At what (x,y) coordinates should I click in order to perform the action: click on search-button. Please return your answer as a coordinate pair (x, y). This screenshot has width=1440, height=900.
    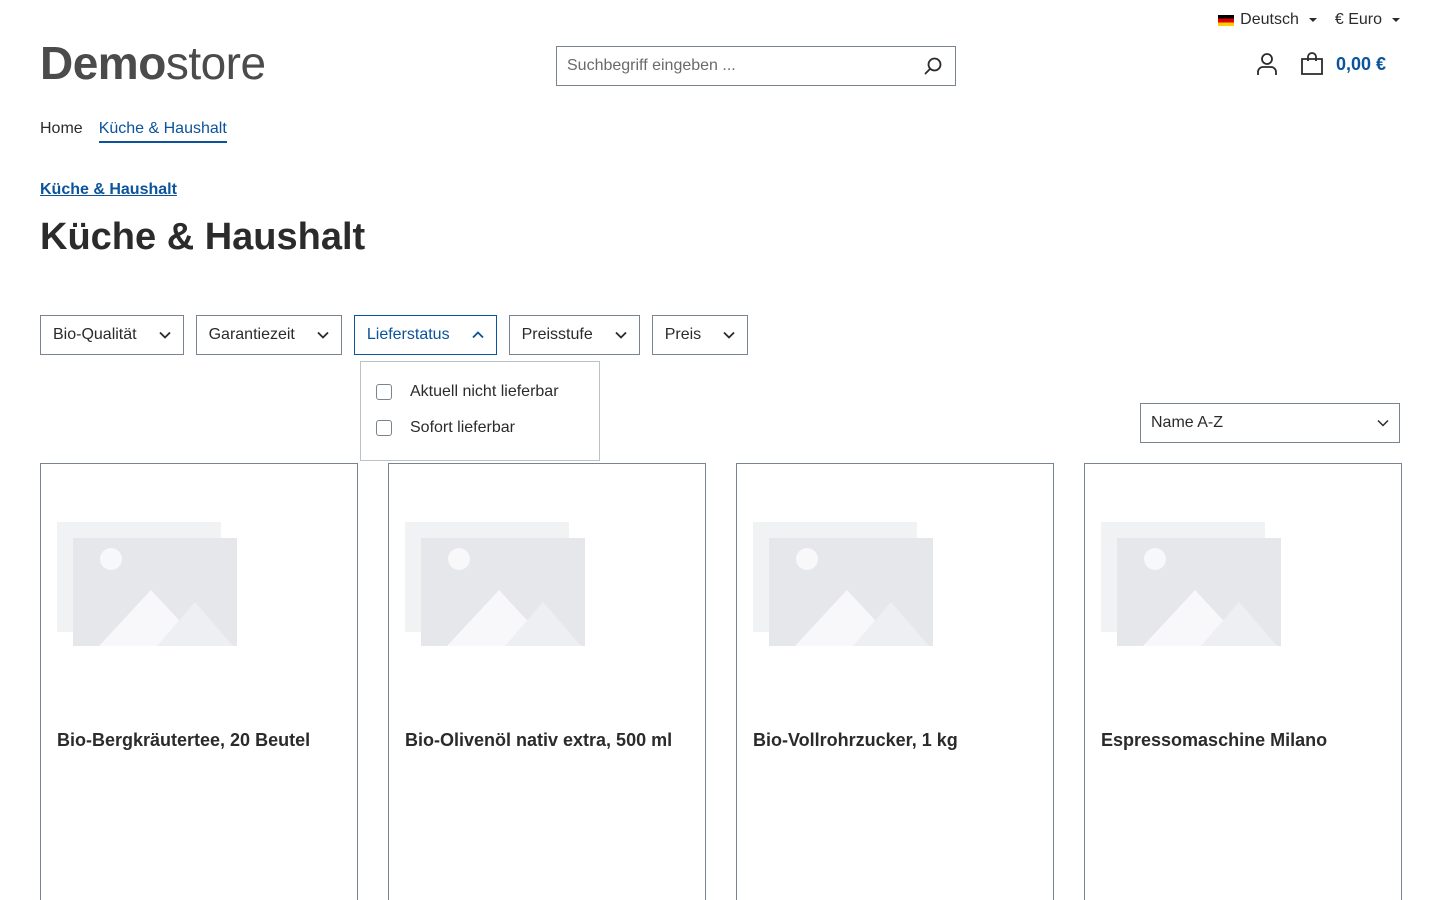
    Looking at the image, I should click on (933, 66).